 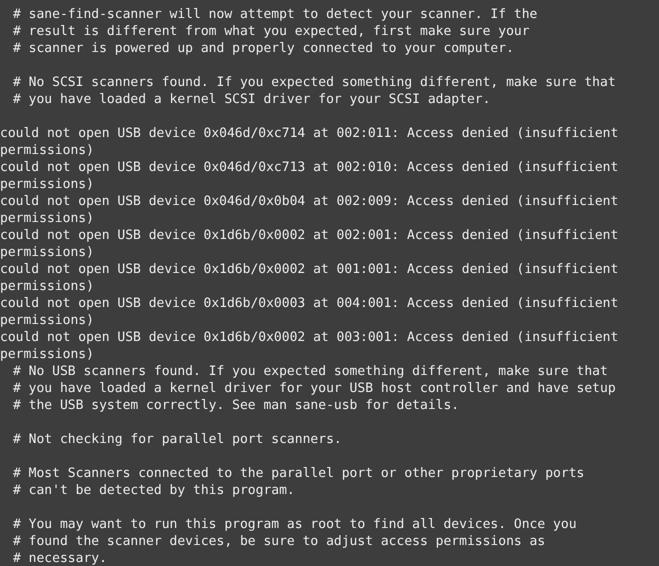 What do you see at coordinates (309, 235) in the screenshot?
I see `terminal-line: could not open USB device 0x1d6b/0x0002 at 002:001: Access denied (insufficient` at bounding box center [309, 235].